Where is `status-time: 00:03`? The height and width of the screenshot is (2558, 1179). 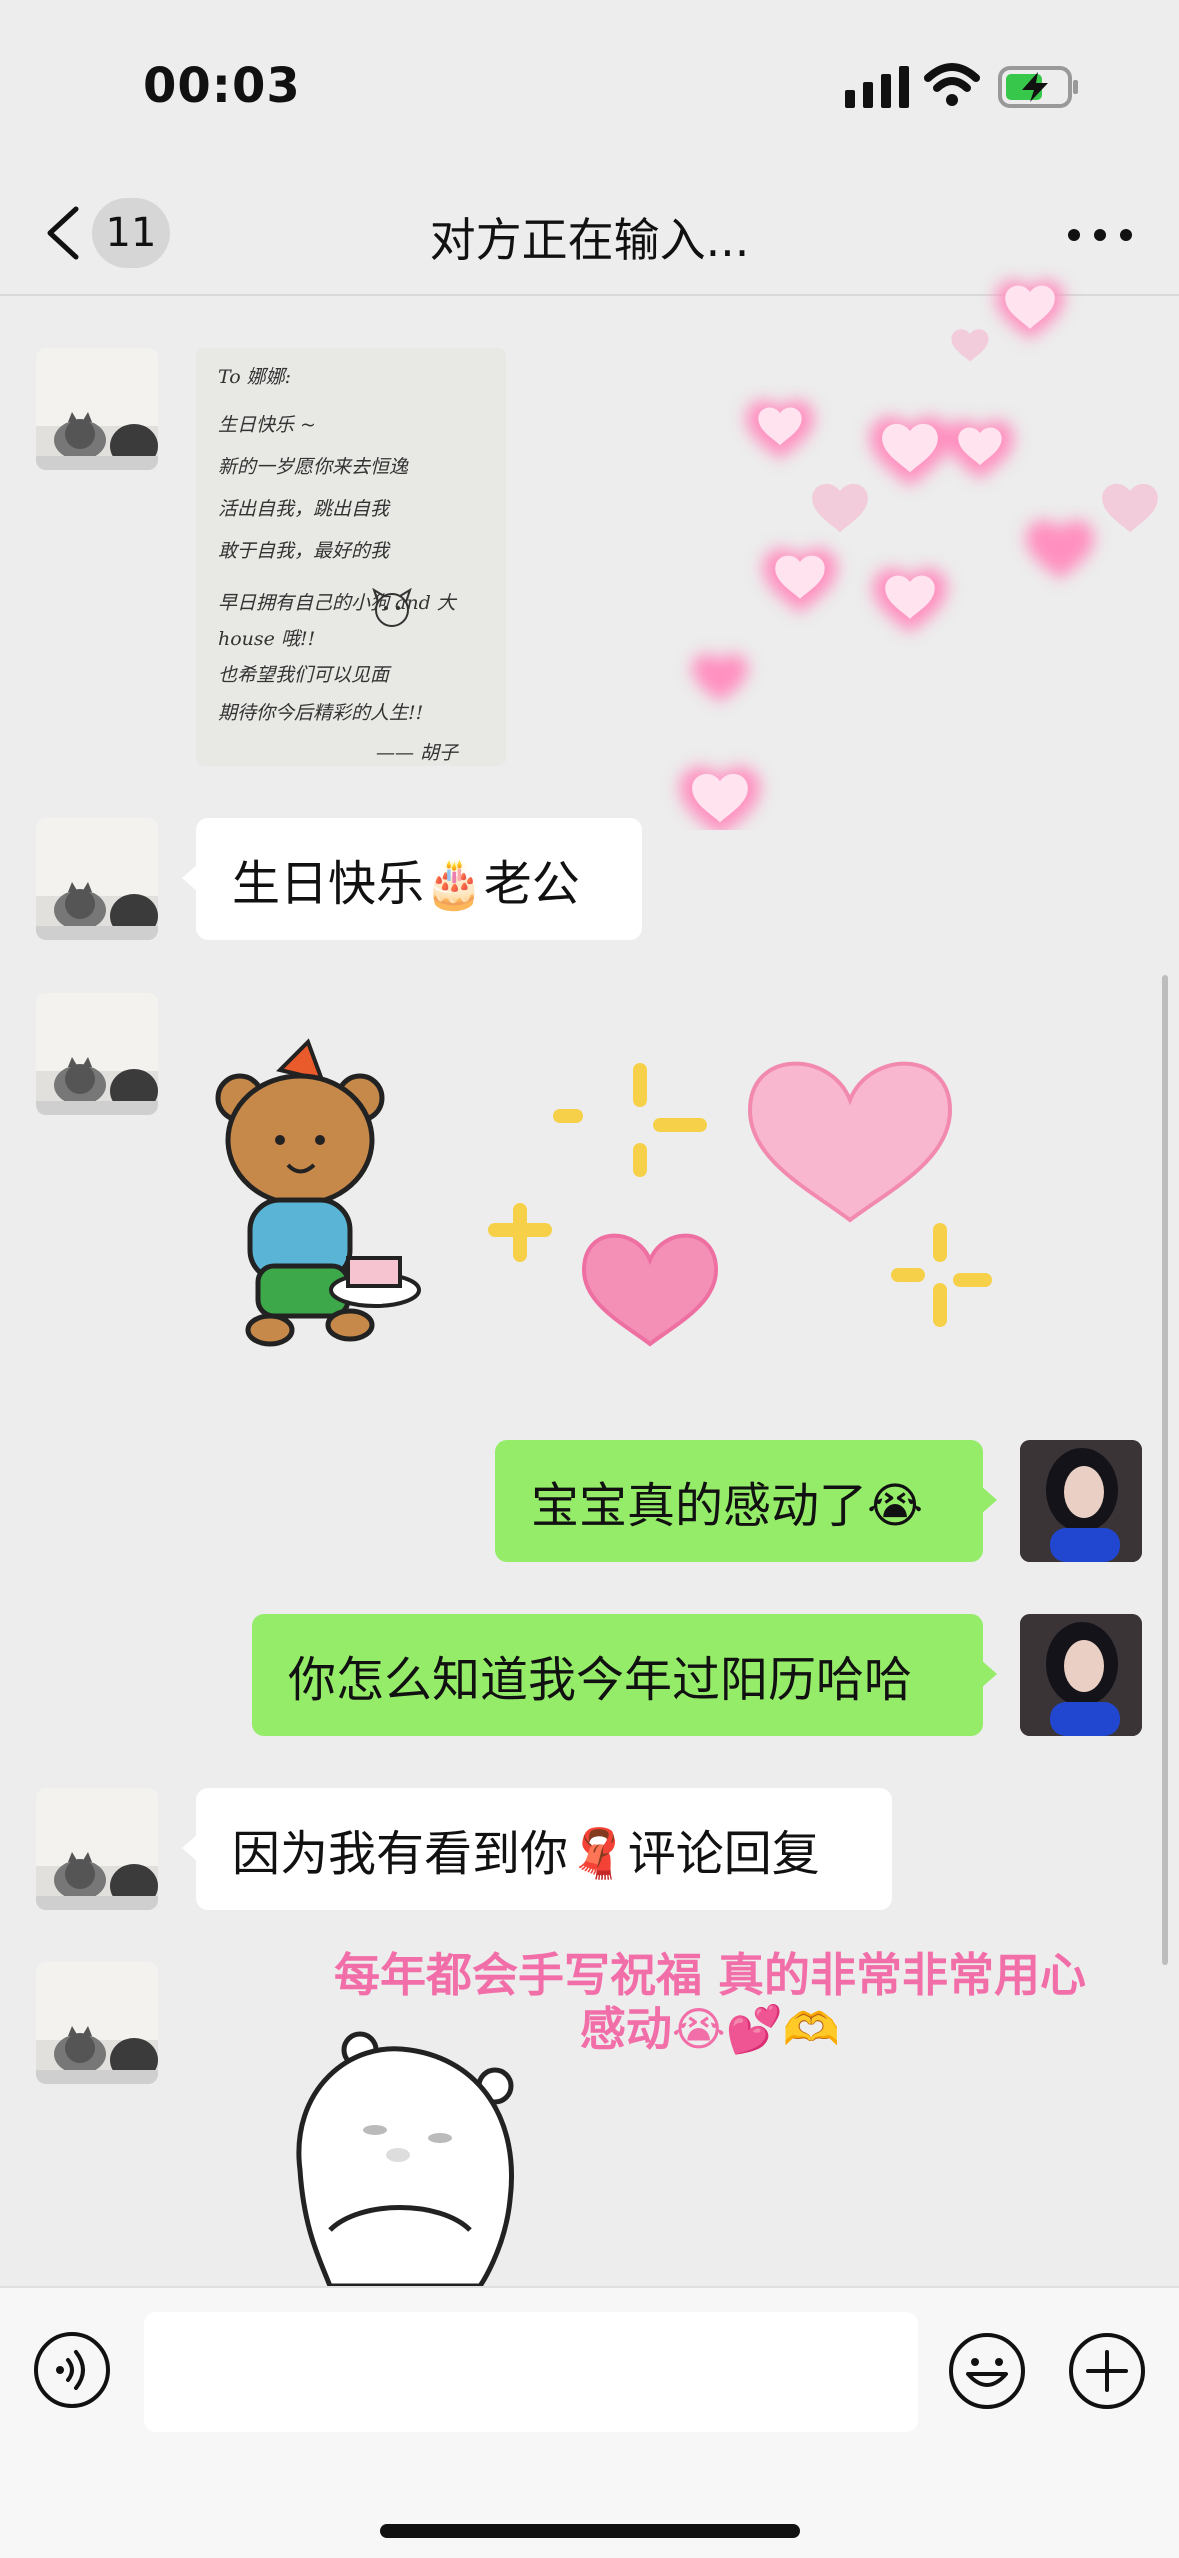 status-time: 00:03 is located at coordinates (222, 86).